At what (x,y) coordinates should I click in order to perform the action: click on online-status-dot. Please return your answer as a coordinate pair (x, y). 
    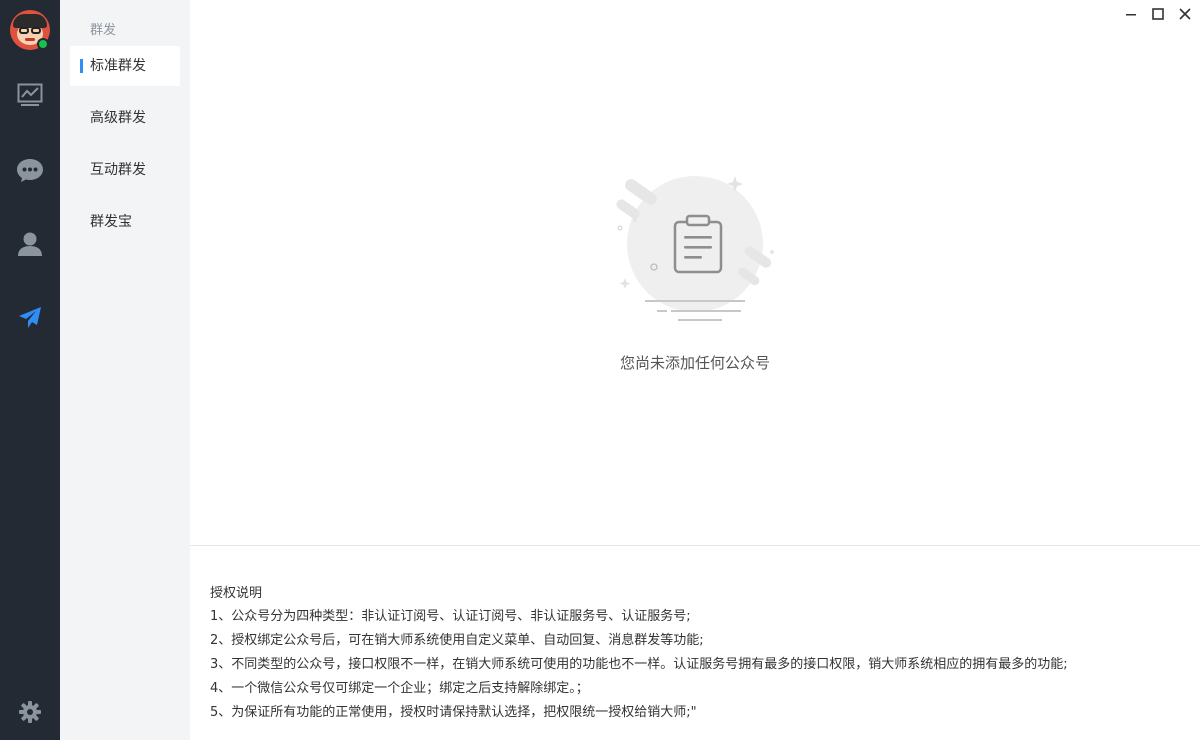
    Looking at the image, I should click on (43, 44).